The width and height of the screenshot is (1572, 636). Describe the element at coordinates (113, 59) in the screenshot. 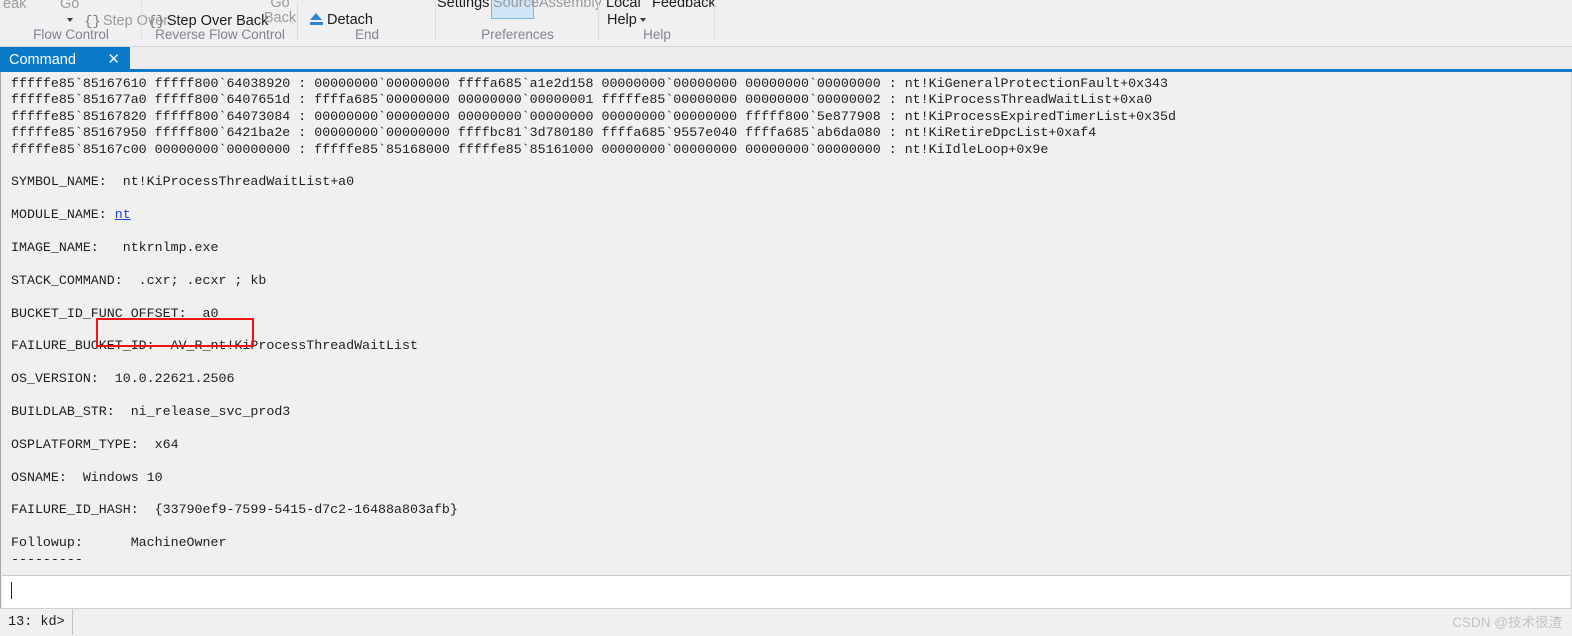

I see `close-icon: ✕` at that location.